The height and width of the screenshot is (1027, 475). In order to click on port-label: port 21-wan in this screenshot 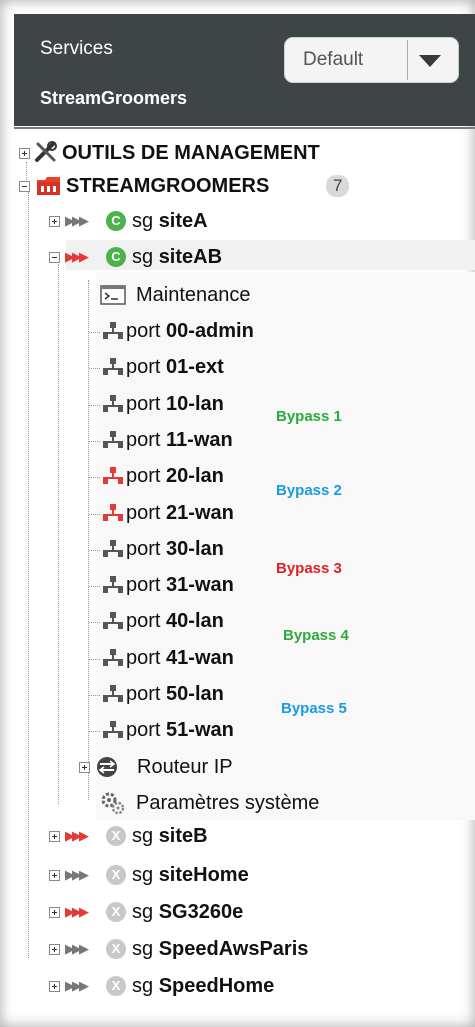, I will do `click(180, 513)`.